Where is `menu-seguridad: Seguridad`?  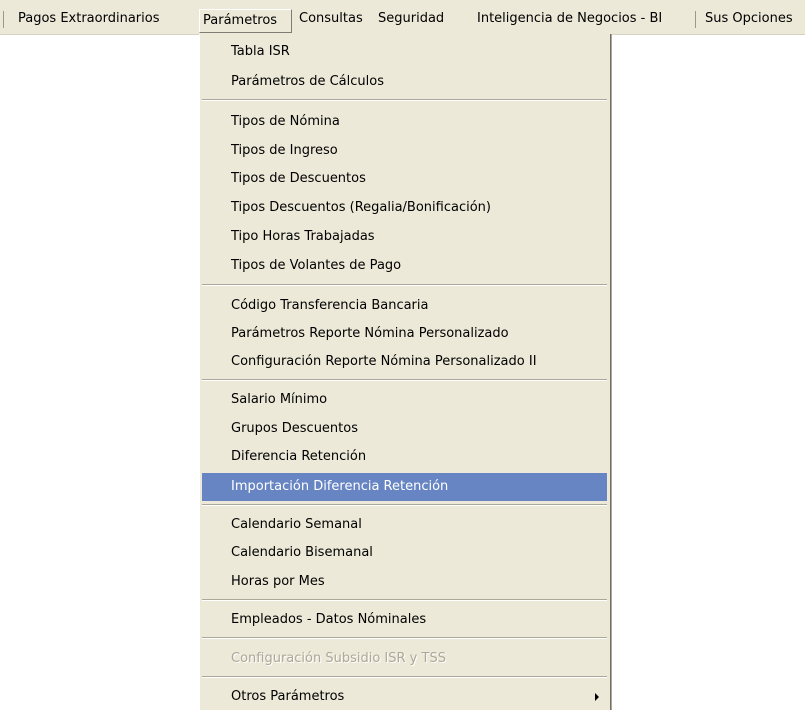
menu-seguridad: Seguridad is located at coordinates (411, 19).